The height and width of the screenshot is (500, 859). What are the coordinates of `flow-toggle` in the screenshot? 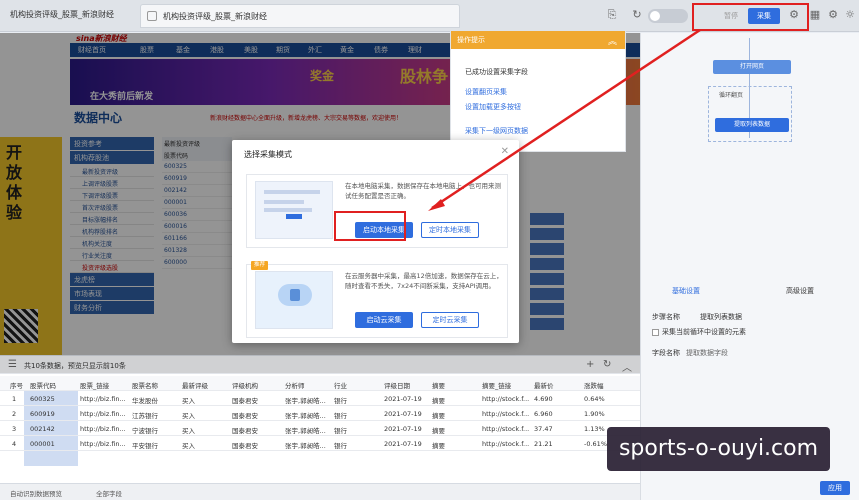 It's located at (668, 16).